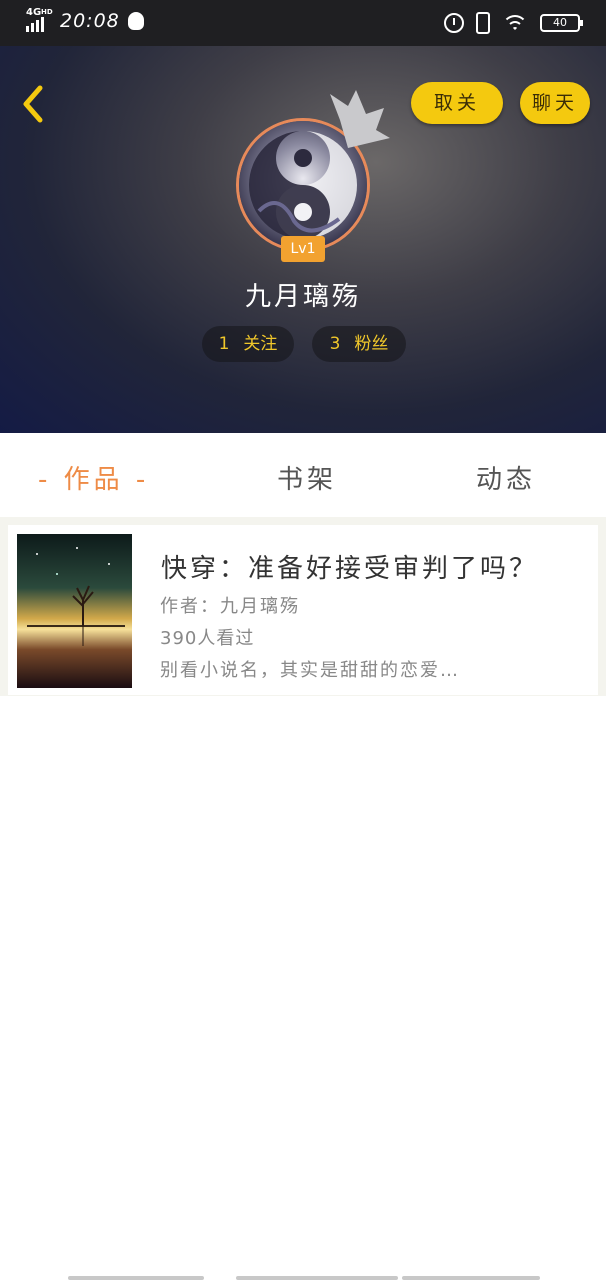 This screenshot has height=1280, width=606. I want to click on chat-button: 聊天, so click(555, 103).